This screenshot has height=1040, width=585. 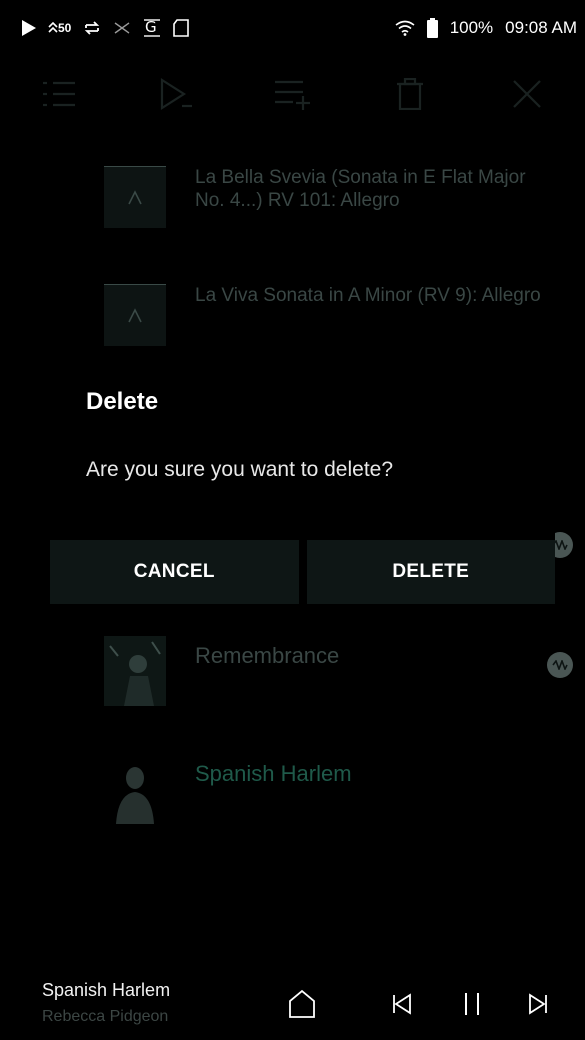 I want to click on dialog-buttons: CANCEL DELETE, so click(x=302, y=572).